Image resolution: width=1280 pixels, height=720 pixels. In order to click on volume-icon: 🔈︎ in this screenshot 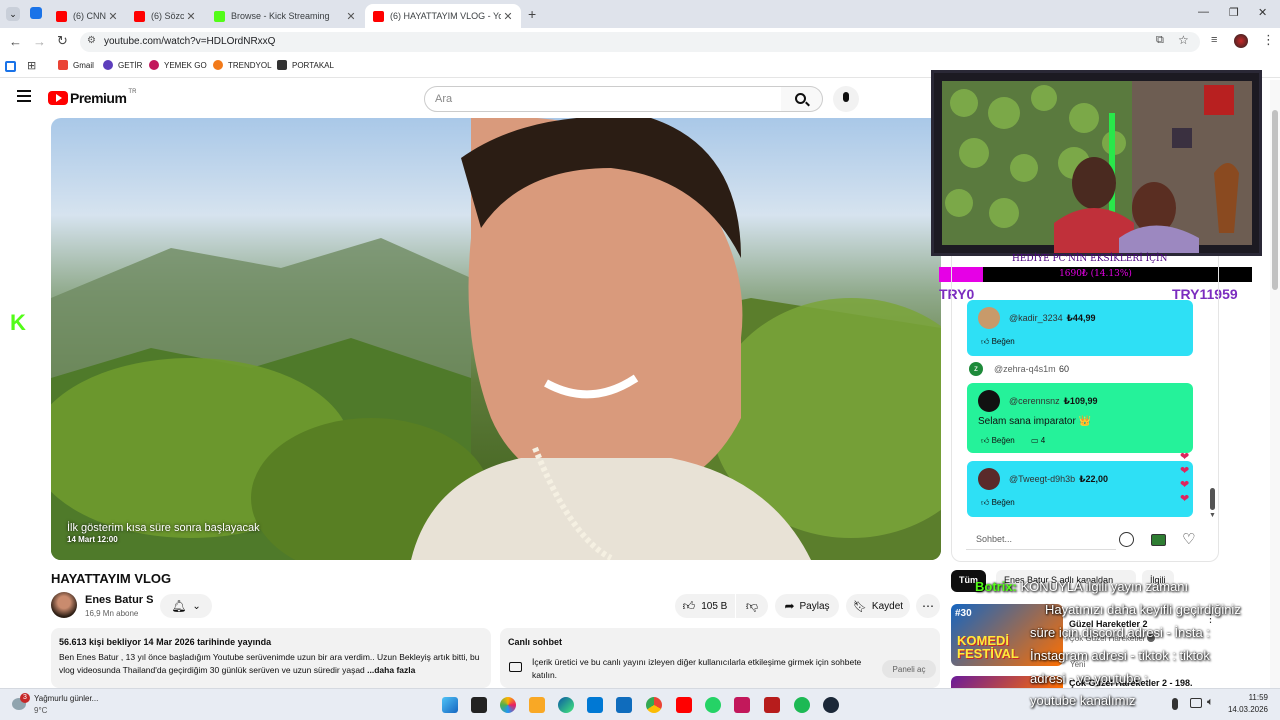, I will do `click(1210, 702)`.